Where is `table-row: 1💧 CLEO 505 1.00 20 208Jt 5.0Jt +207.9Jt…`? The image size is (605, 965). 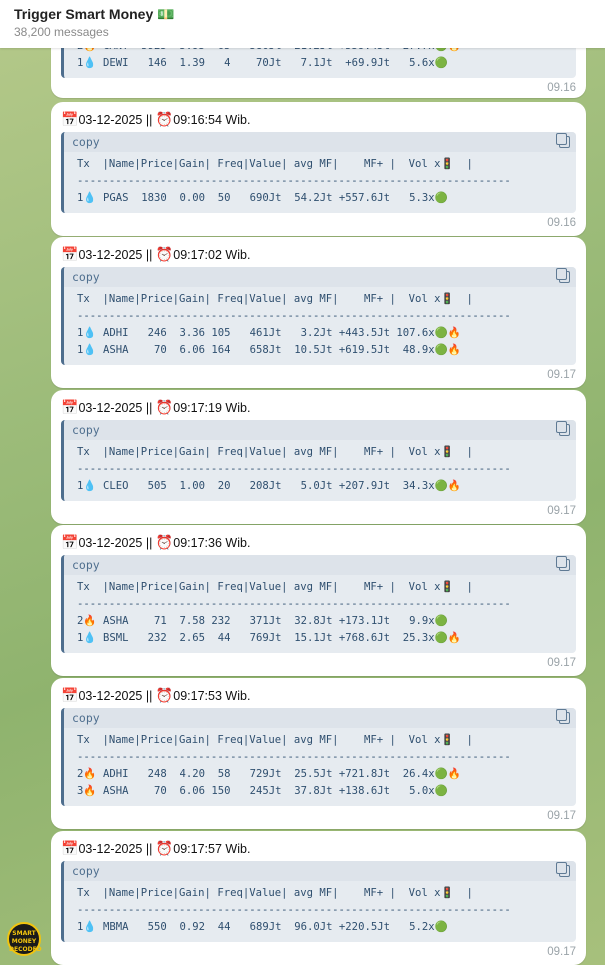
table-row: 1💧 CLEO 505 1.00 20 208Jt 5.0Jt +207.9Jt… is located at coordinates (269, 486).